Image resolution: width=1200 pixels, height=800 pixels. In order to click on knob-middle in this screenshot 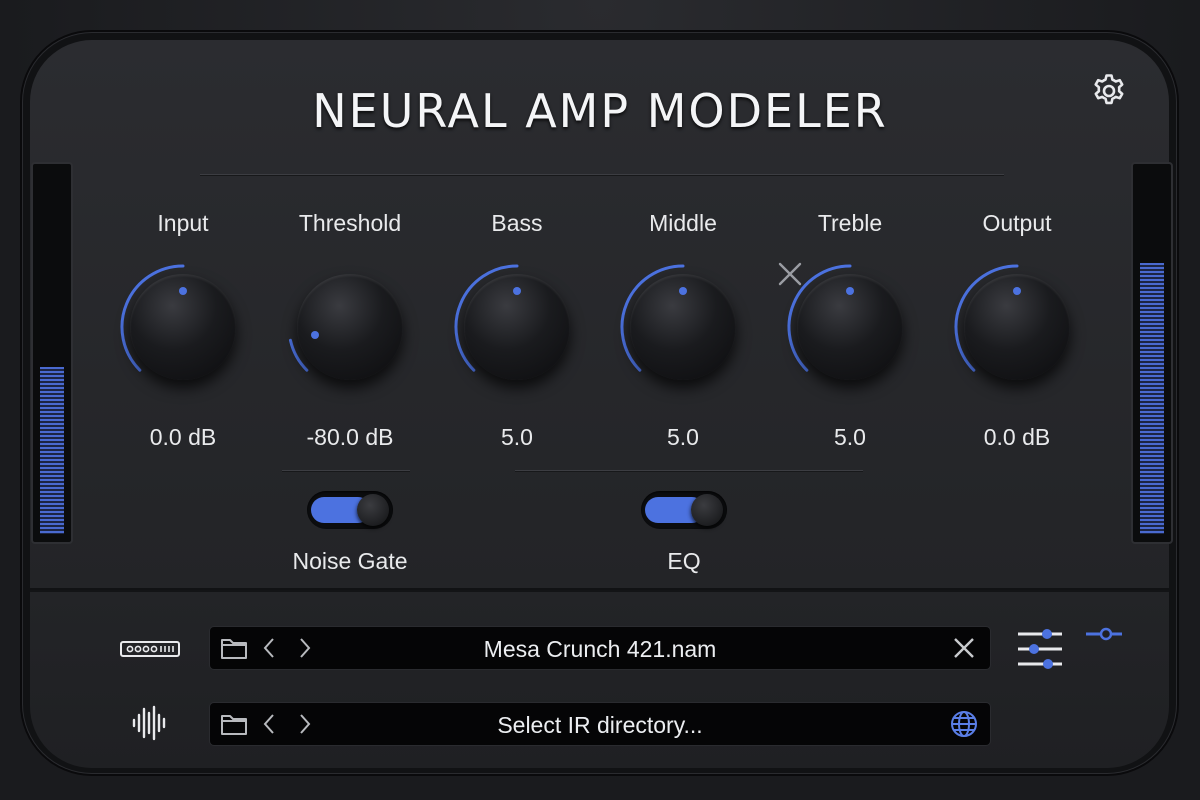, I will do `click(683, 327)`.